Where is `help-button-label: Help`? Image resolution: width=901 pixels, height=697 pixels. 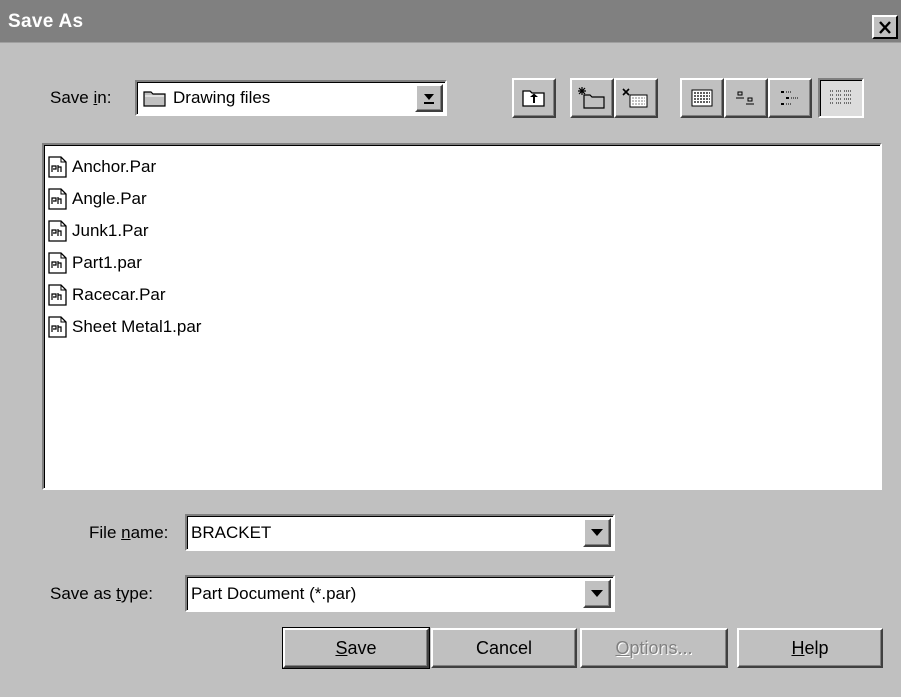
help-button-label: Help is located at coordinates (810, 647).